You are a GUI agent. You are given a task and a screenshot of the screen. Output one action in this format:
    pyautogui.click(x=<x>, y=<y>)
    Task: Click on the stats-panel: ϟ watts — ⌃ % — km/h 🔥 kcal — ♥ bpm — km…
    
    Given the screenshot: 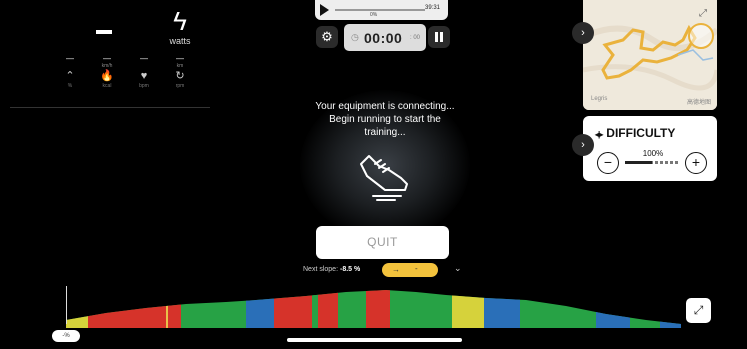 What is the action you would take?
    pyautogui.click(x=110, y=54)
    